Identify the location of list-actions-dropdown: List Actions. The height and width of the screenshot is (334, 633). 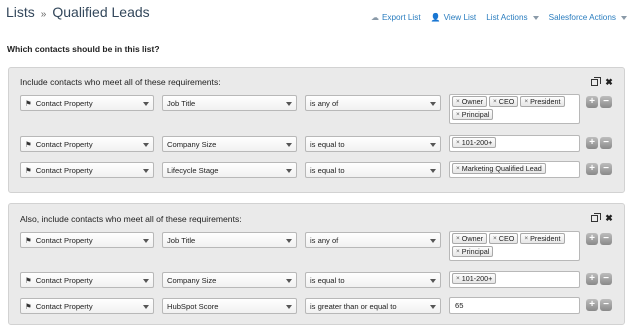
(512, 17).